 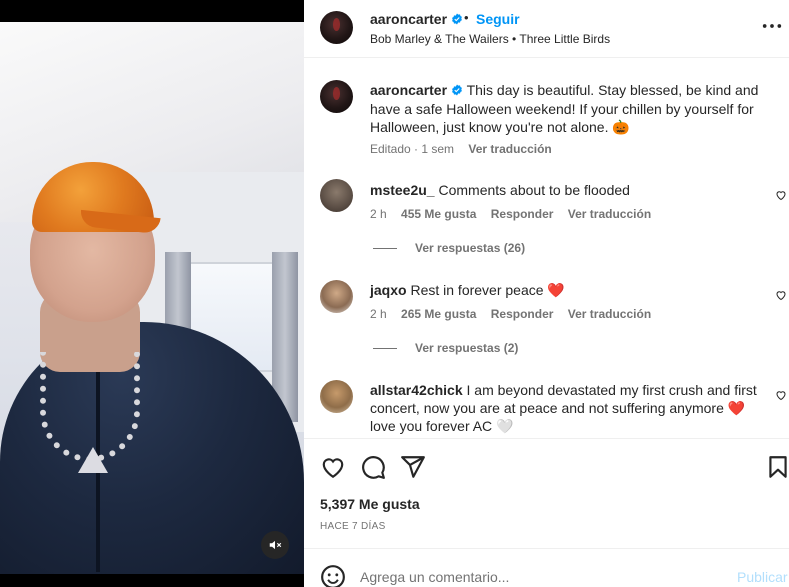 I want to click on bookmark-icon, so click(x=777, y=467).